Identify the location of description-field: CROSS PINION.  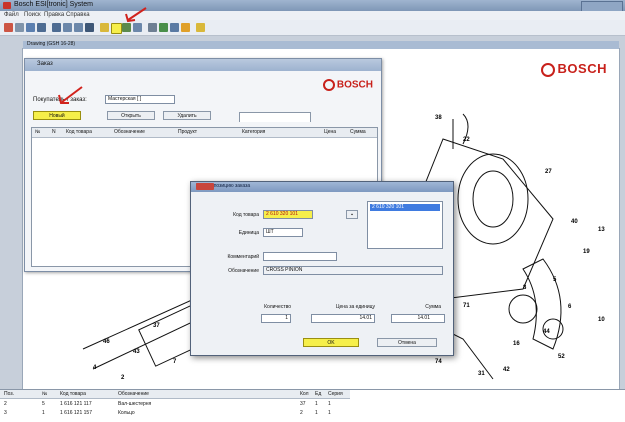
(353, 270).